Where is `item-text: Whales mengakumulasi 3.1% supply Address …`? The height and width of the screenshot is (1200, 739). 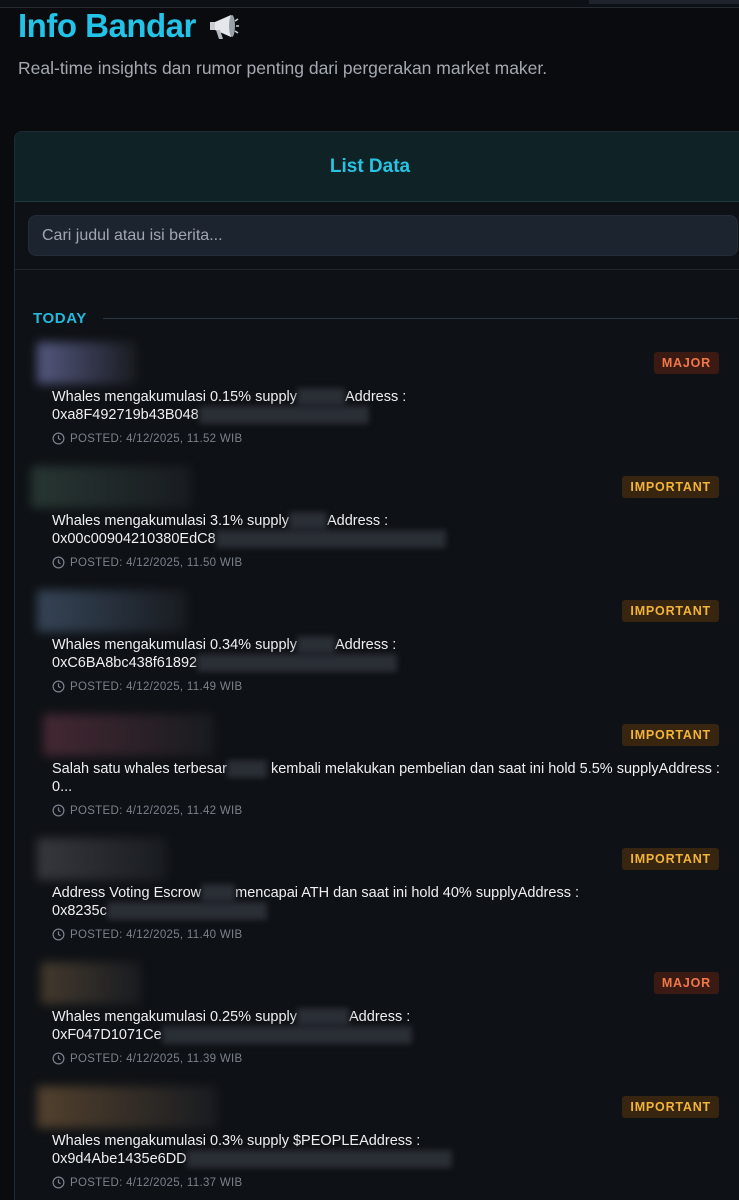
item-text: Whales mengakumulasi 3.1% supply Address … is located at coordinates (387, 530).